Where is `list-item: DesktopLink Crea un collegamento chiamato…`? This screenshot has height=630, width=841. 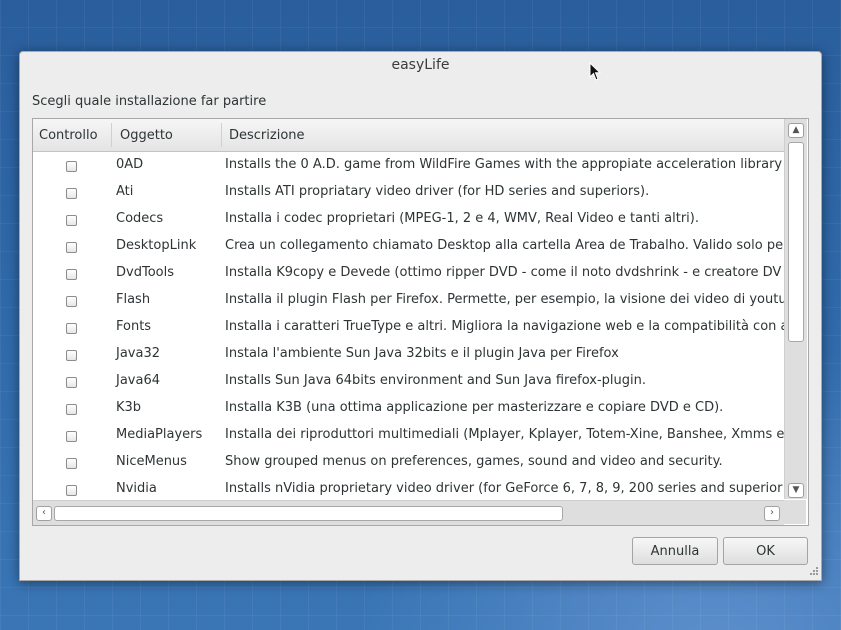
list-item: DesktopLink Crea un collegamento chiamato… is located at coordinates (408, 246).